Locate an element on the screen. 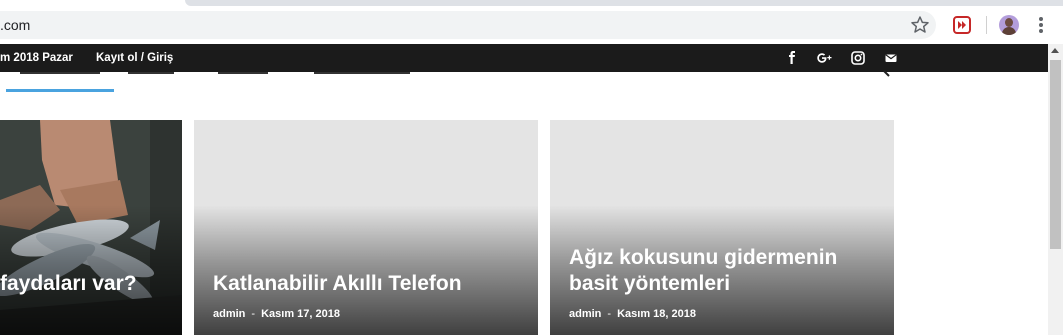  post-title-line-2: basit yöntemleri is located at coordinates (703, 284).